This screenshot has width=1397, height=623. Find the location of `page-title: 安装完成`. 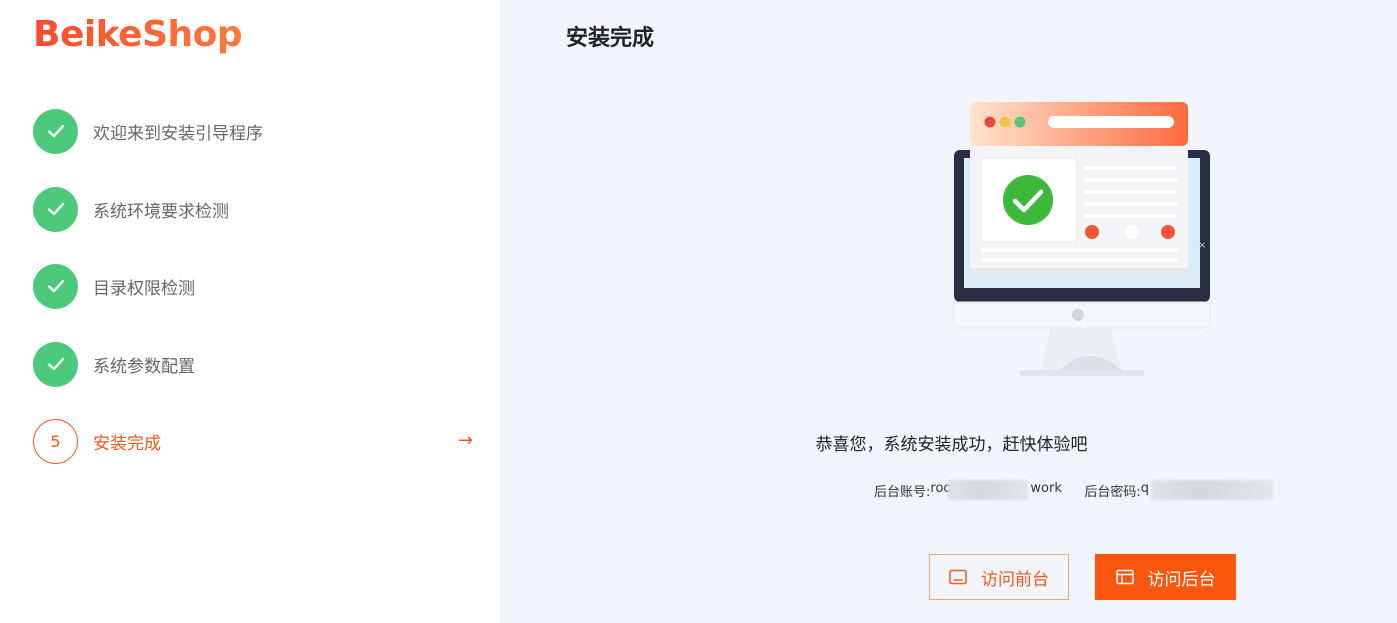

page-title: 安装完成 is located at coordinates (610, 38).